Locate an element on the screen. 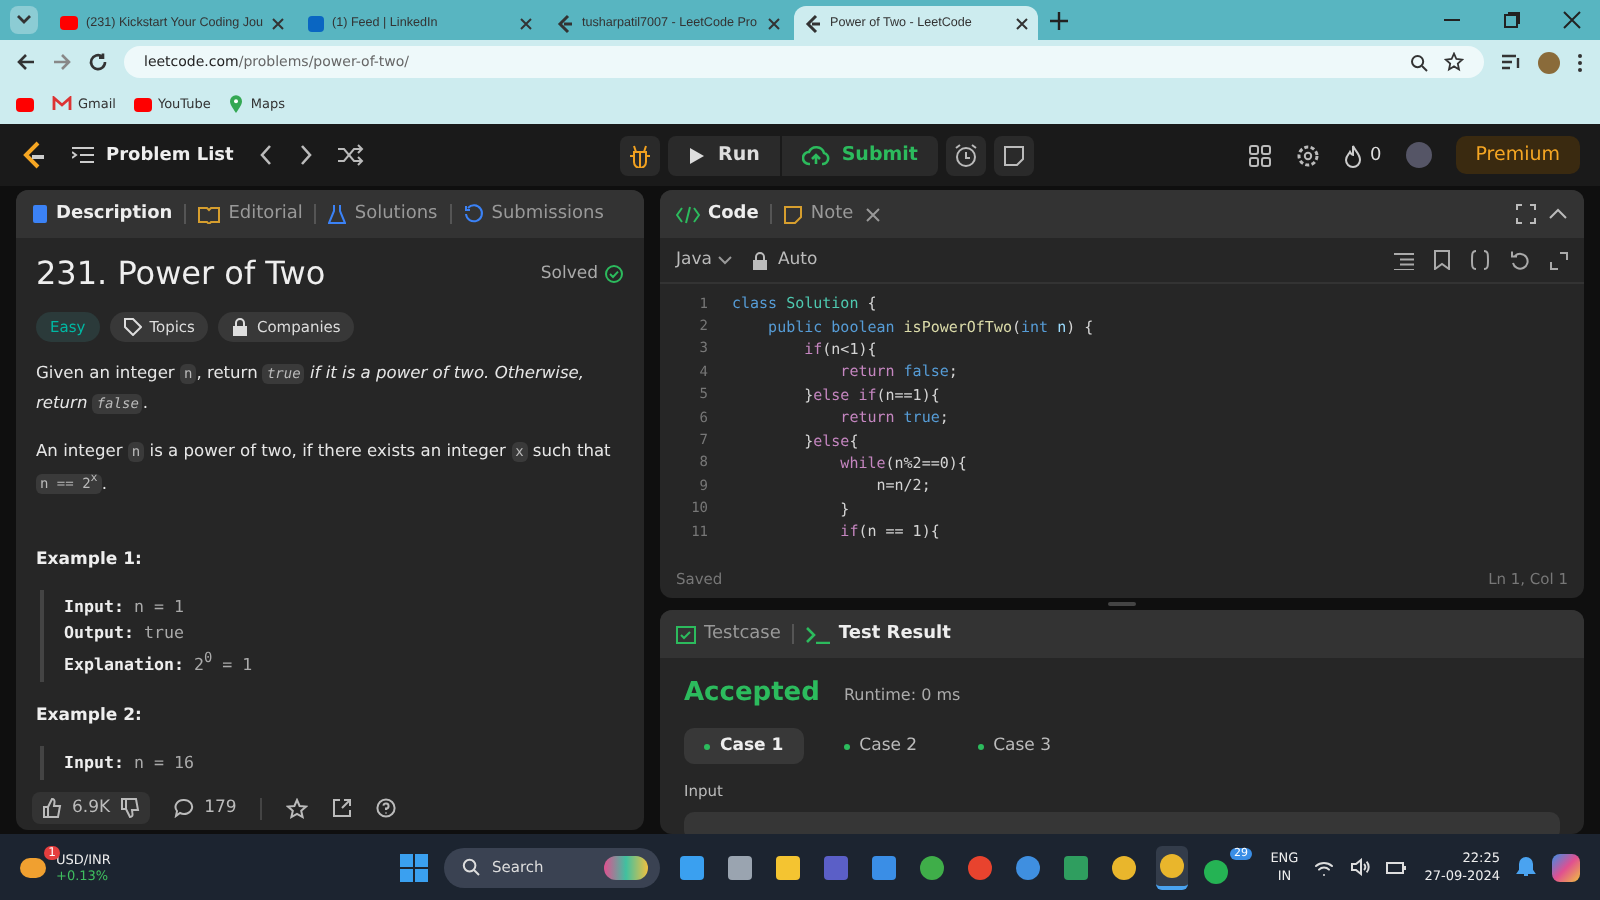 This screenshot has height=900, width=1600. media-icon is located at coordinates (1511, 62).